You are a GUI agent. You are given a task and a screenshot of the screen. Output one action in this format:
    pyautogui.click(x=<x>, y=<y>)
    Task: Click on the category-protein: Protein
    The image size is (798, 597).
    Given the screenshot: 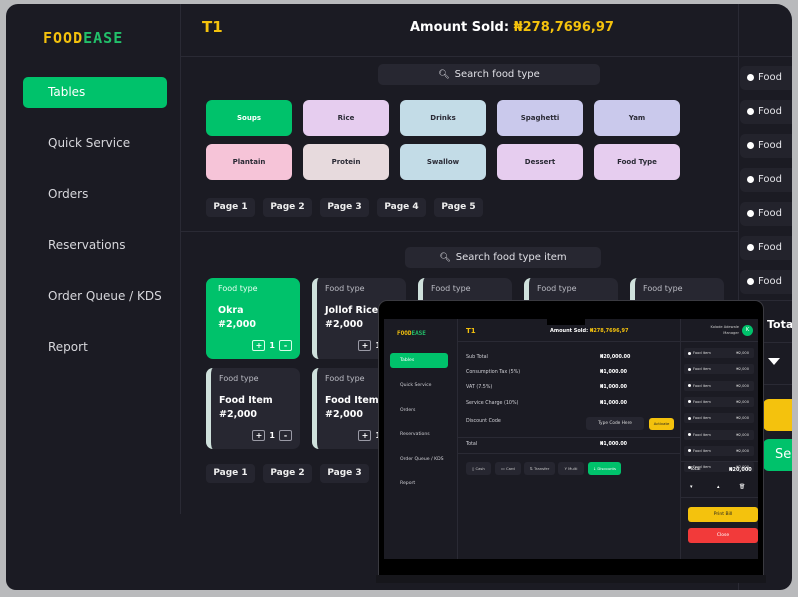 What is the action you would take?
    pyautogui.click(x=346, y=162)
    